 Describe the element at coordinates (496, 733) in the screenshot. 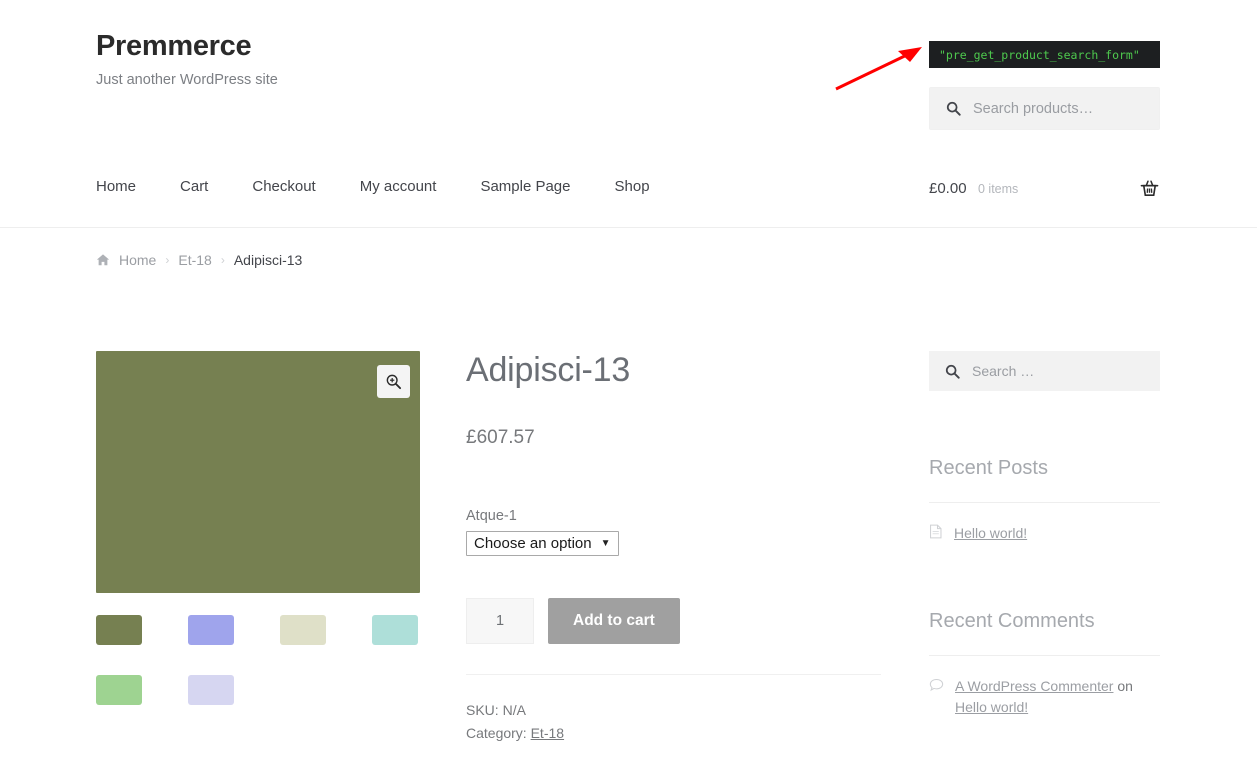

I see `category-label: Category:` at that location.